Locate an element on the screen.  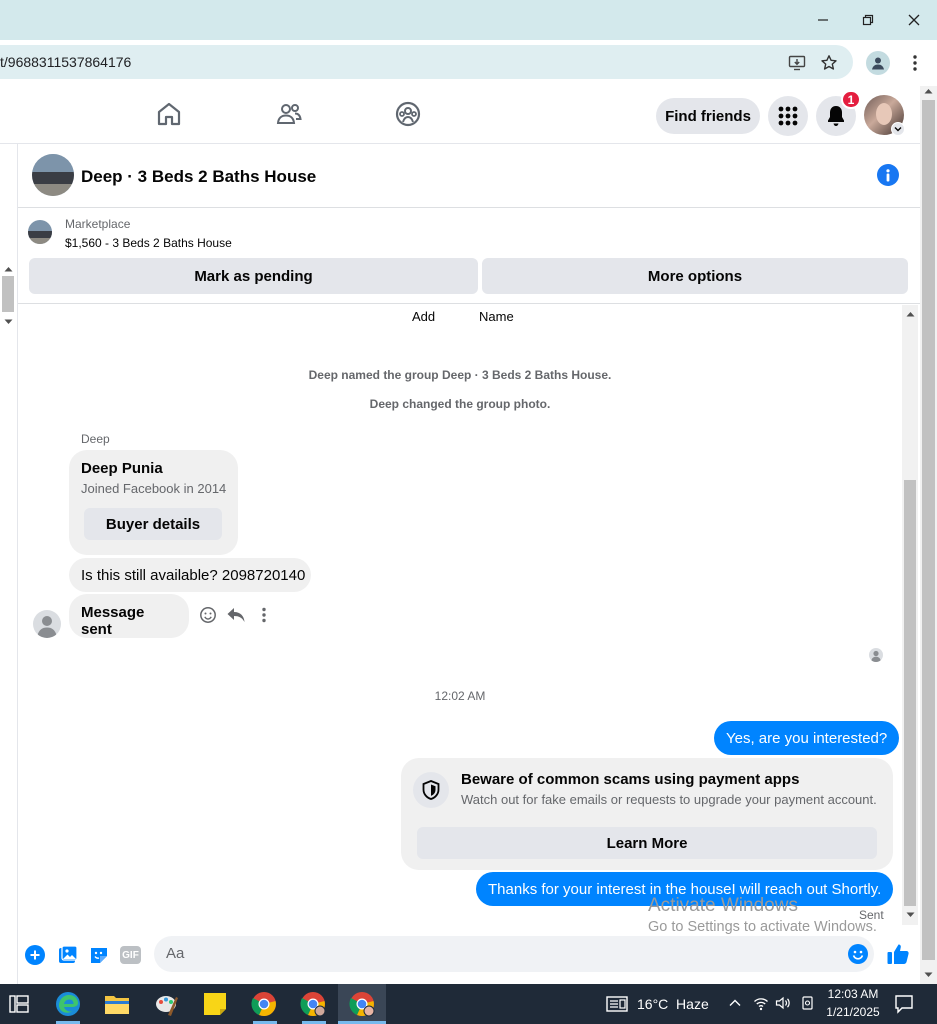
message-bubble: Is this still available? 2098720140 is located at coordinates (190, 575).